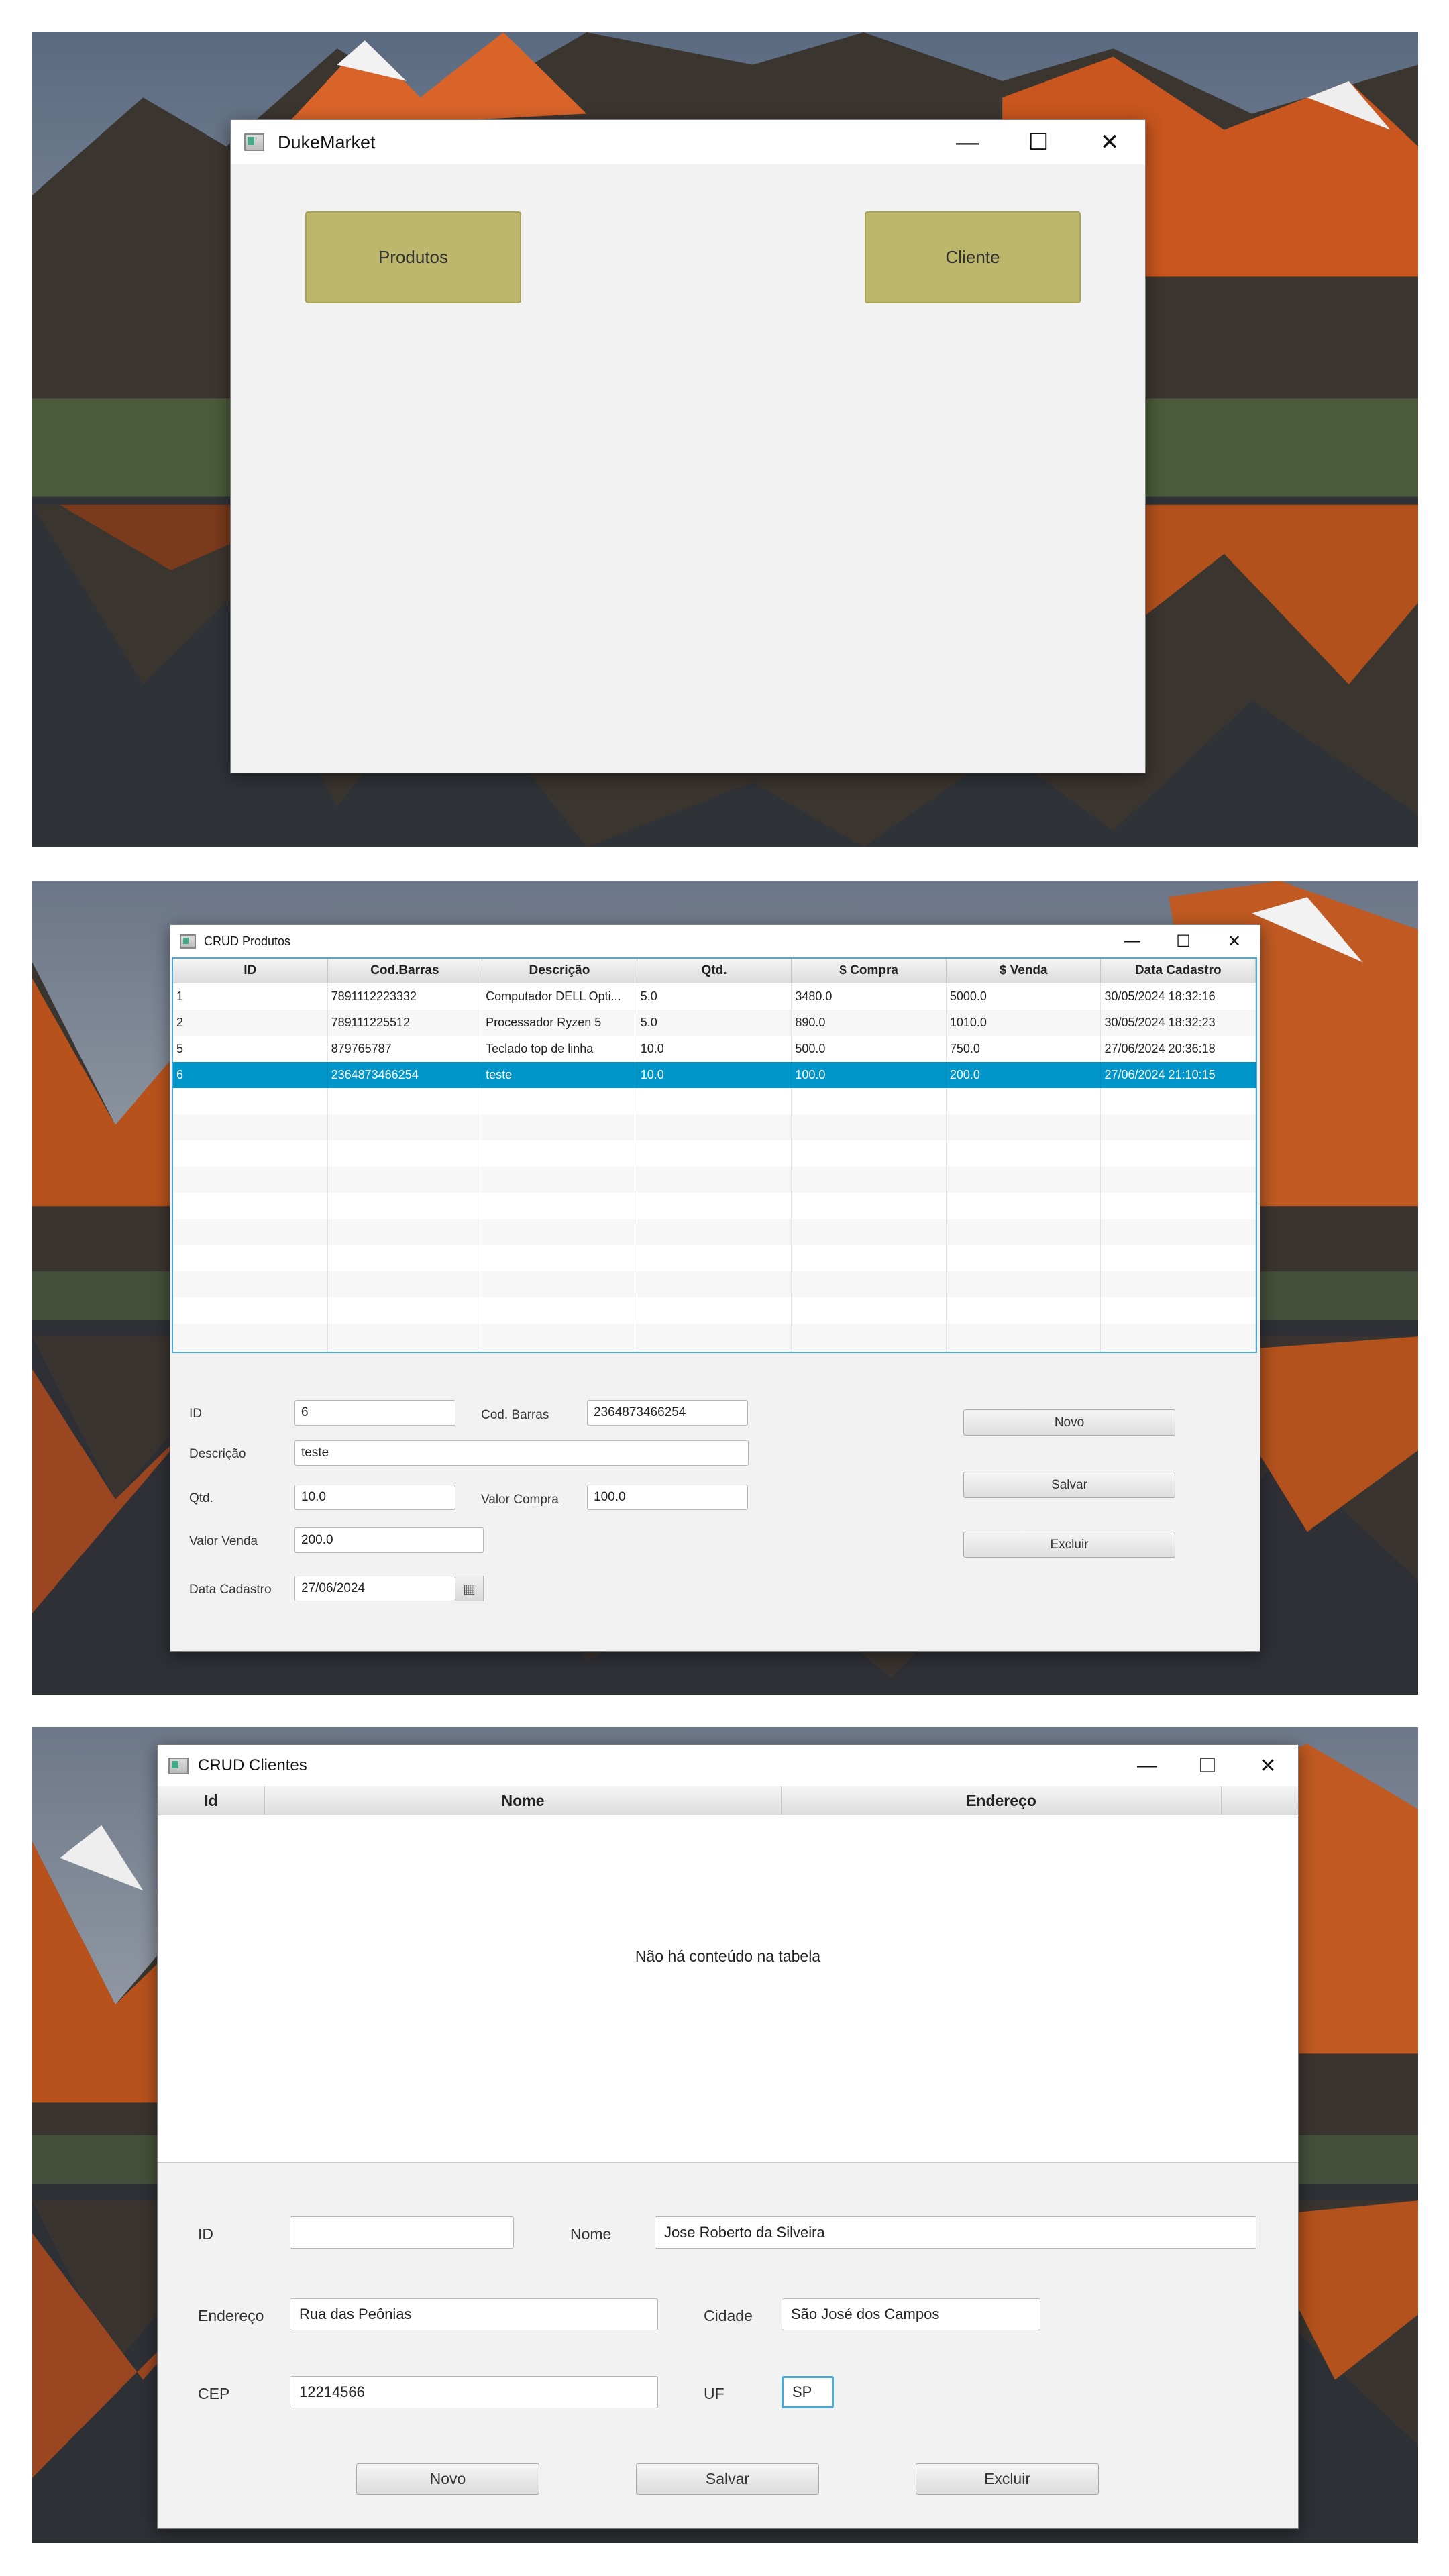 The height and width of the screenshot is (2576, 1449). What do you see at coordinates (469, 1588) in the screenshot?
I see `calendar-picker-button: ▦` at bounding box center [469, 1588].